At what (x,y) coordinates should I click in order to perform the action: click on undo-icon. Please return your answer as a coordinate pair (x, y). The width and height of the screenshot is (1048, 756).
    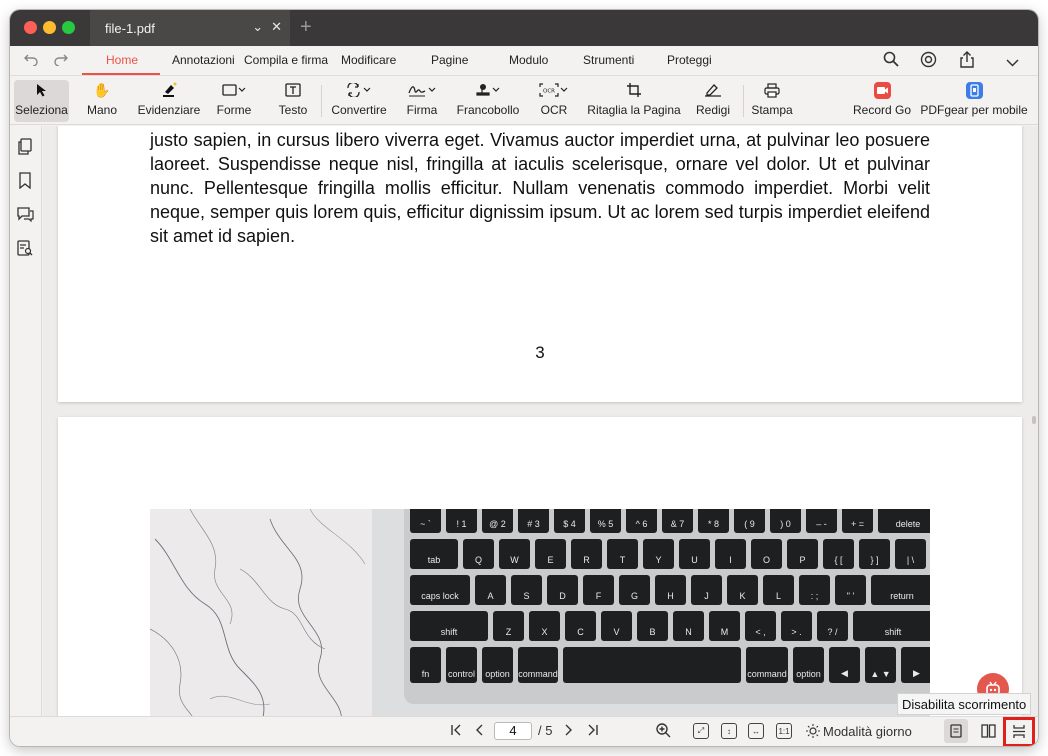
    Looking at the image, I should click on (31, 60).